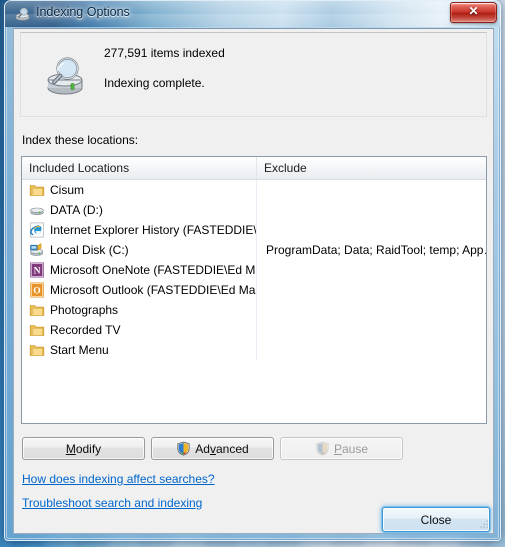 This screenshot has width=505, height=547. I want to click on list-header: Included Locations Exclude, so click(254, 168).